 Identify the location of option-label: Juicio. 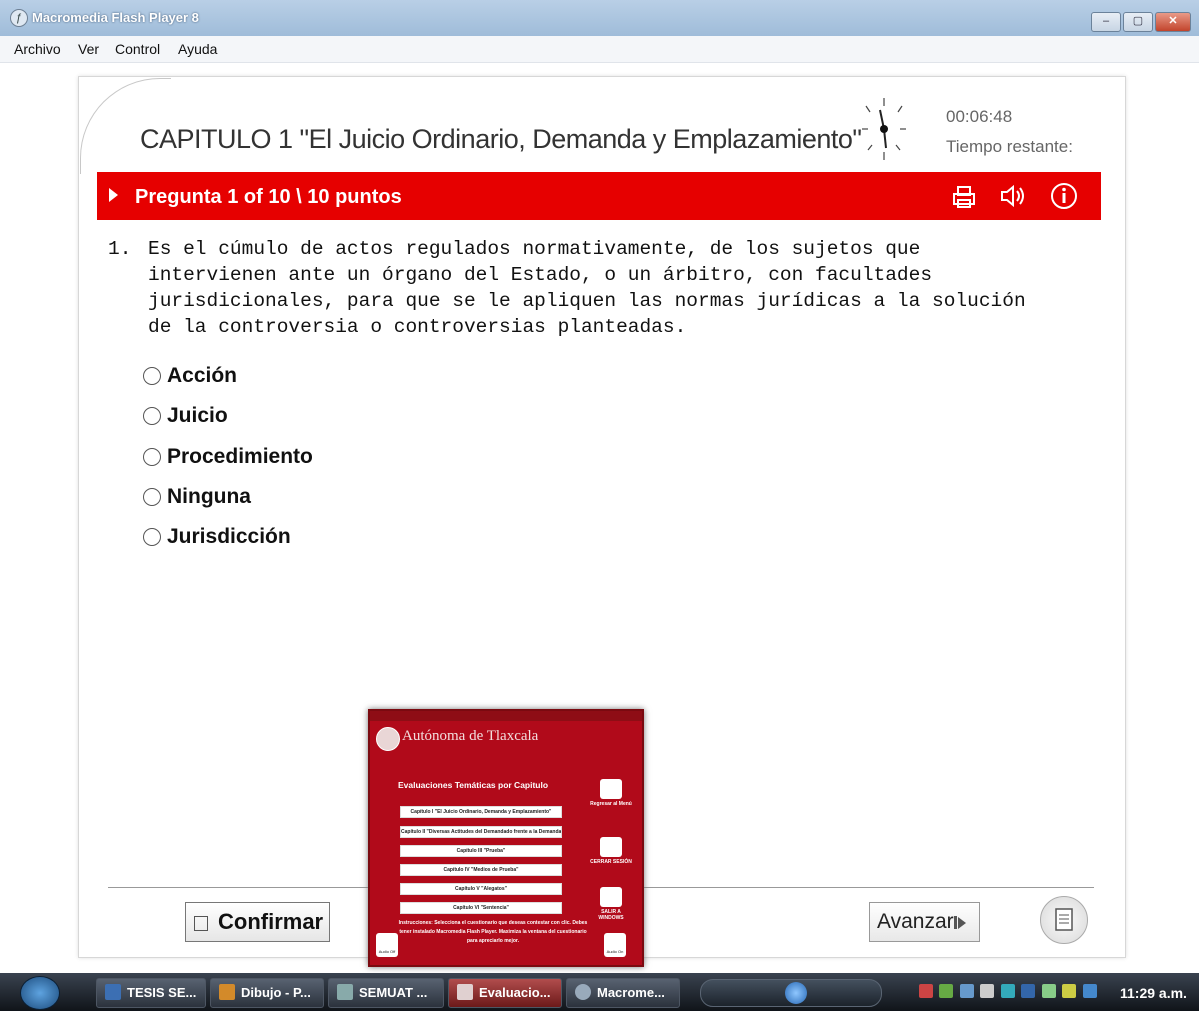
(197, 416).